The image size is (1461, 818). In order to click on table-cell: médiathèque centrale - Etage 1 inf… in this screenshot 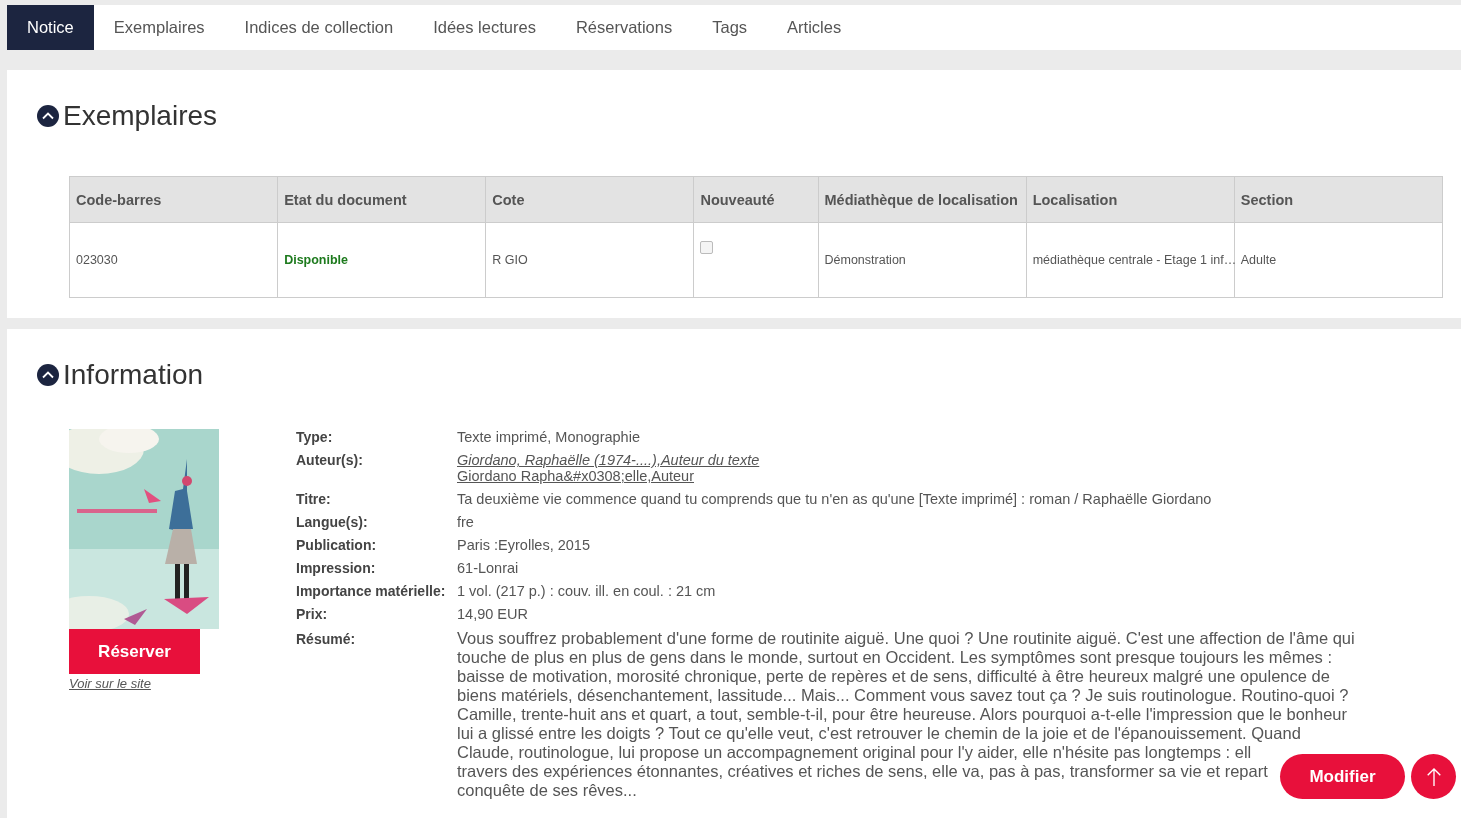, I will do `click(1130, 260)`.